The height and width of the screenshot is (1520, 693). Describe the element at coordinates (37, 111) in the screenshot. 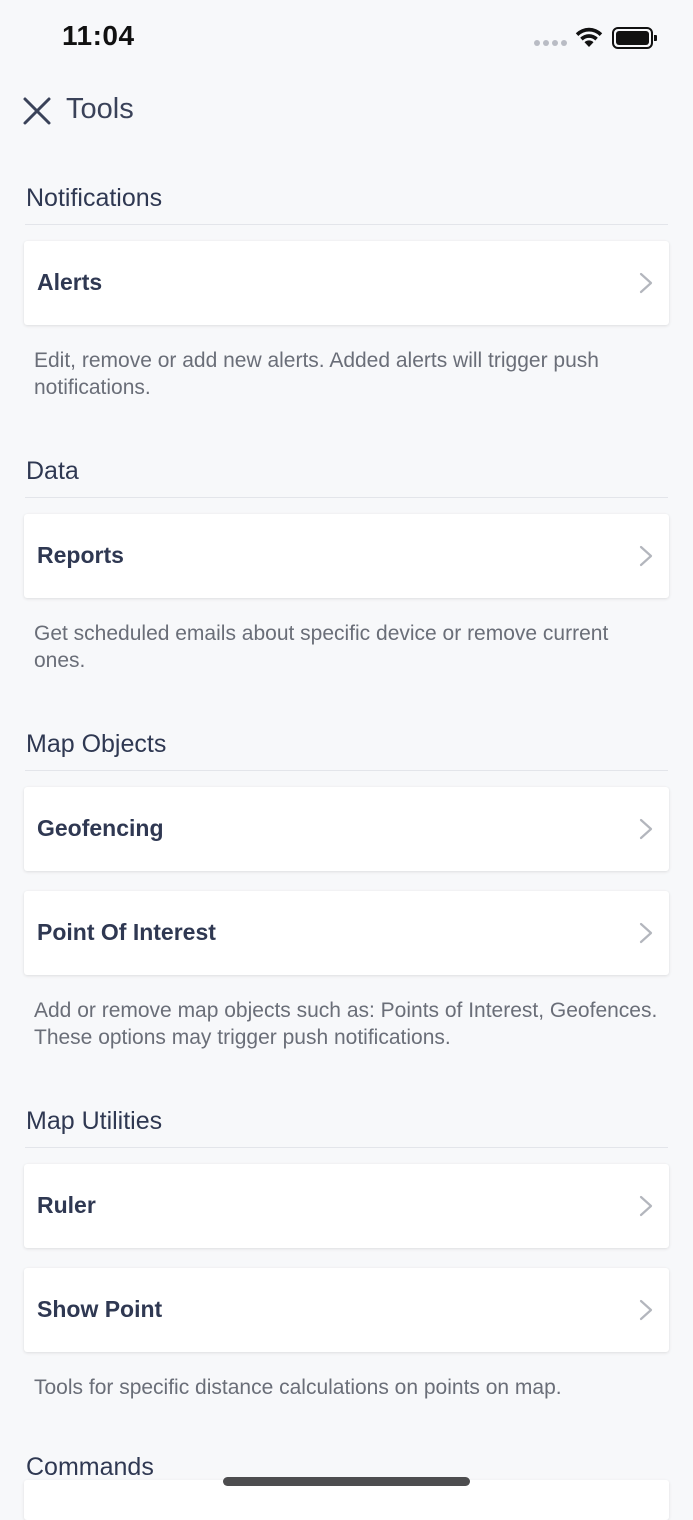

I see `close-icon` at that location.